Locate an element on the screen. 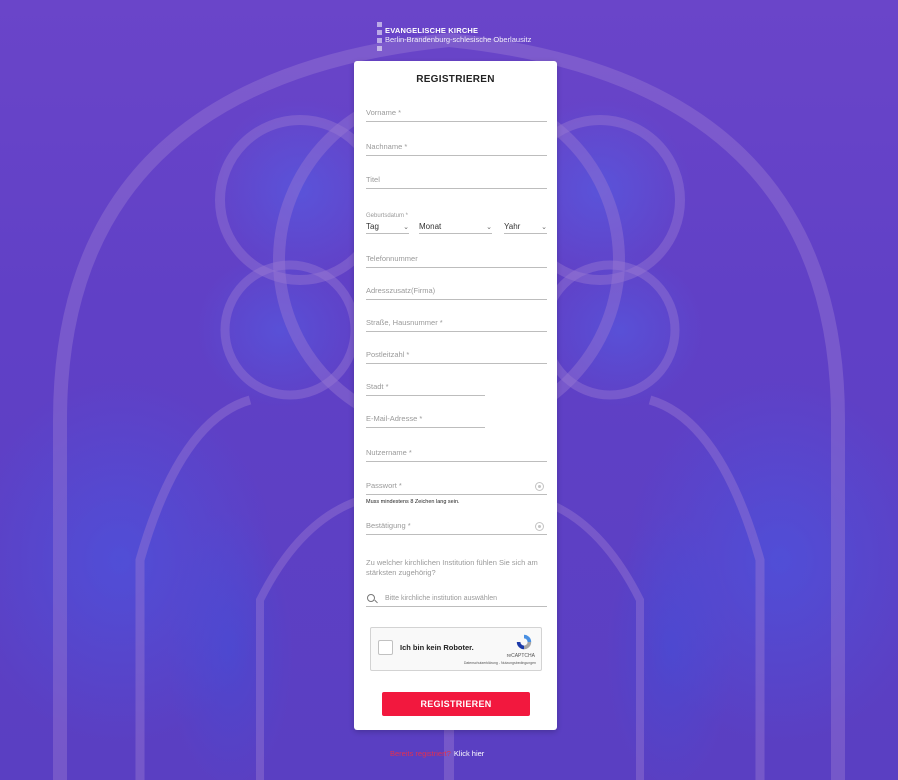  register-button: REGISTRIEREN is located at coordinates (456, 704).